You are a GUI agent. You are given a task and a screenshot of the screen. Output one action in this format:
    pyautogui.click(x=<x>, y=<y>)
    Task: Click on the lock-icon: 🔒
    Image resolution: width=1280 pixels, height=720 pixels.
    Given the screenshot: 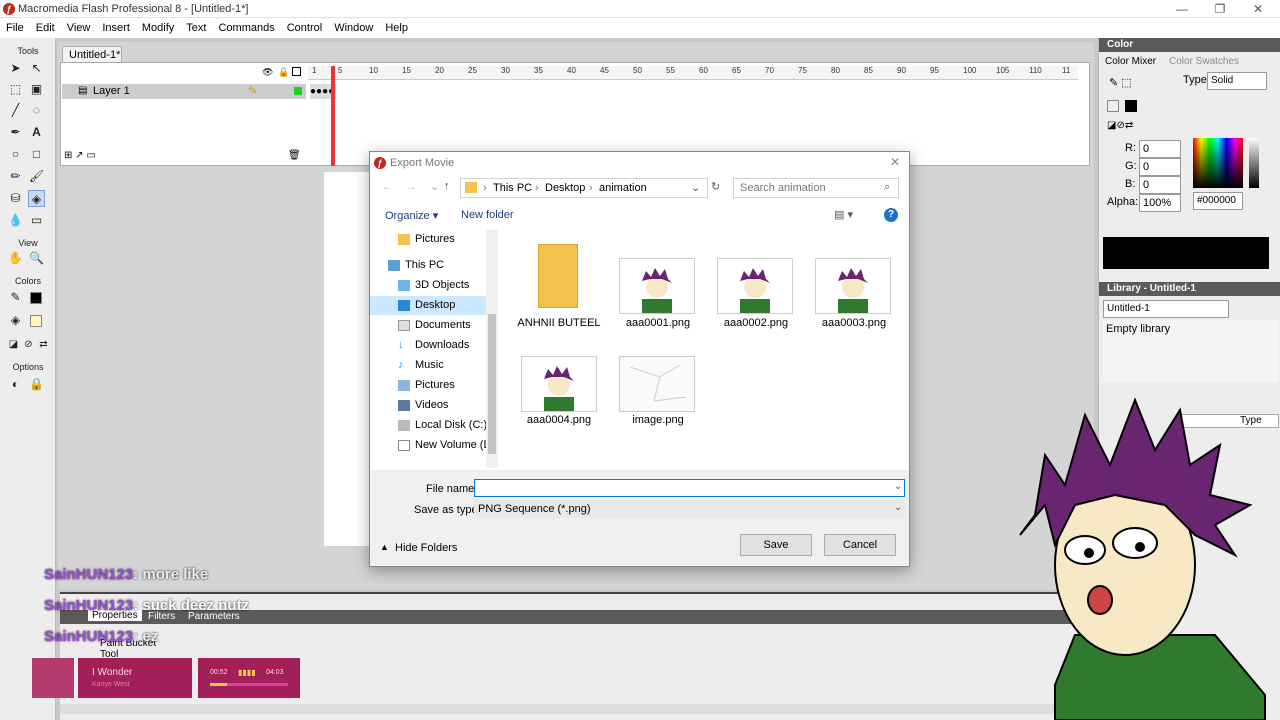 What is the action you would take?
    pyautogui.click(x=283, y=72)
    